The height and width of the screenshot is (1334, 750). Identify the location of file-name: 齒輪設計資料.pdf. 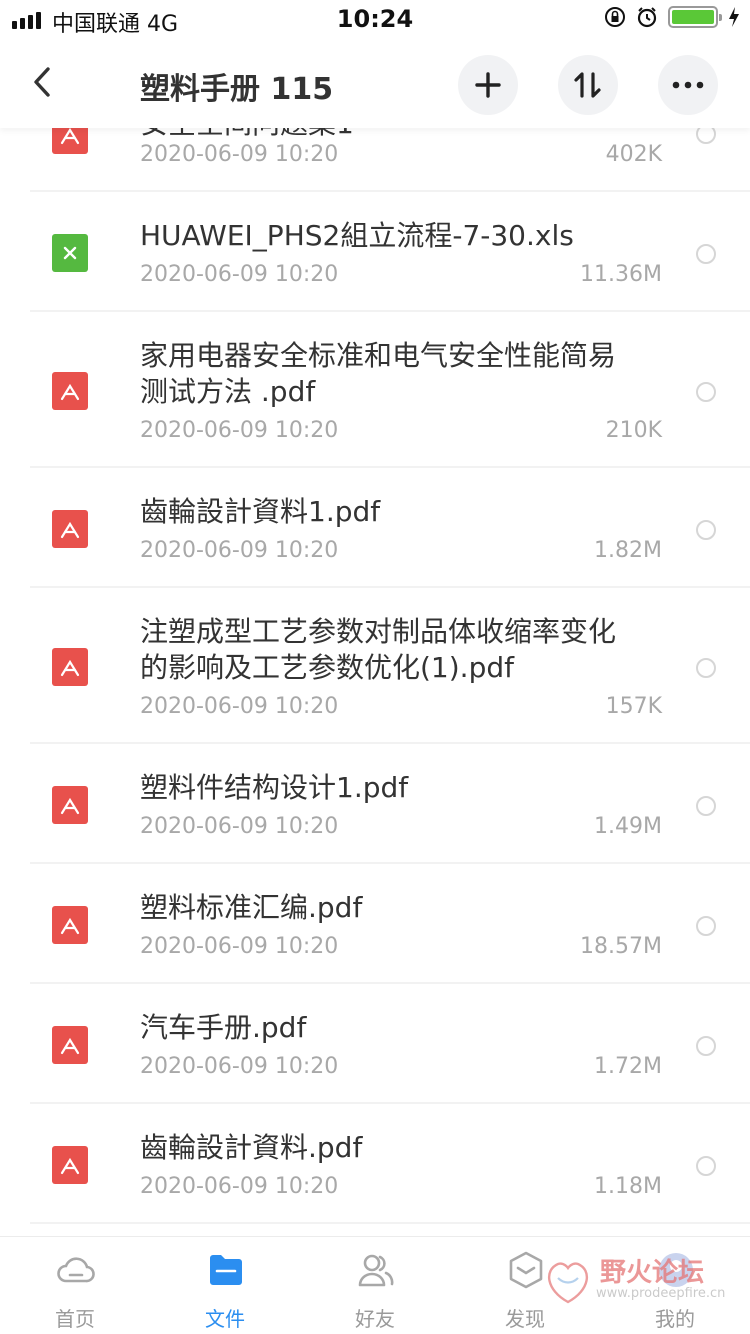
(251, 1147).